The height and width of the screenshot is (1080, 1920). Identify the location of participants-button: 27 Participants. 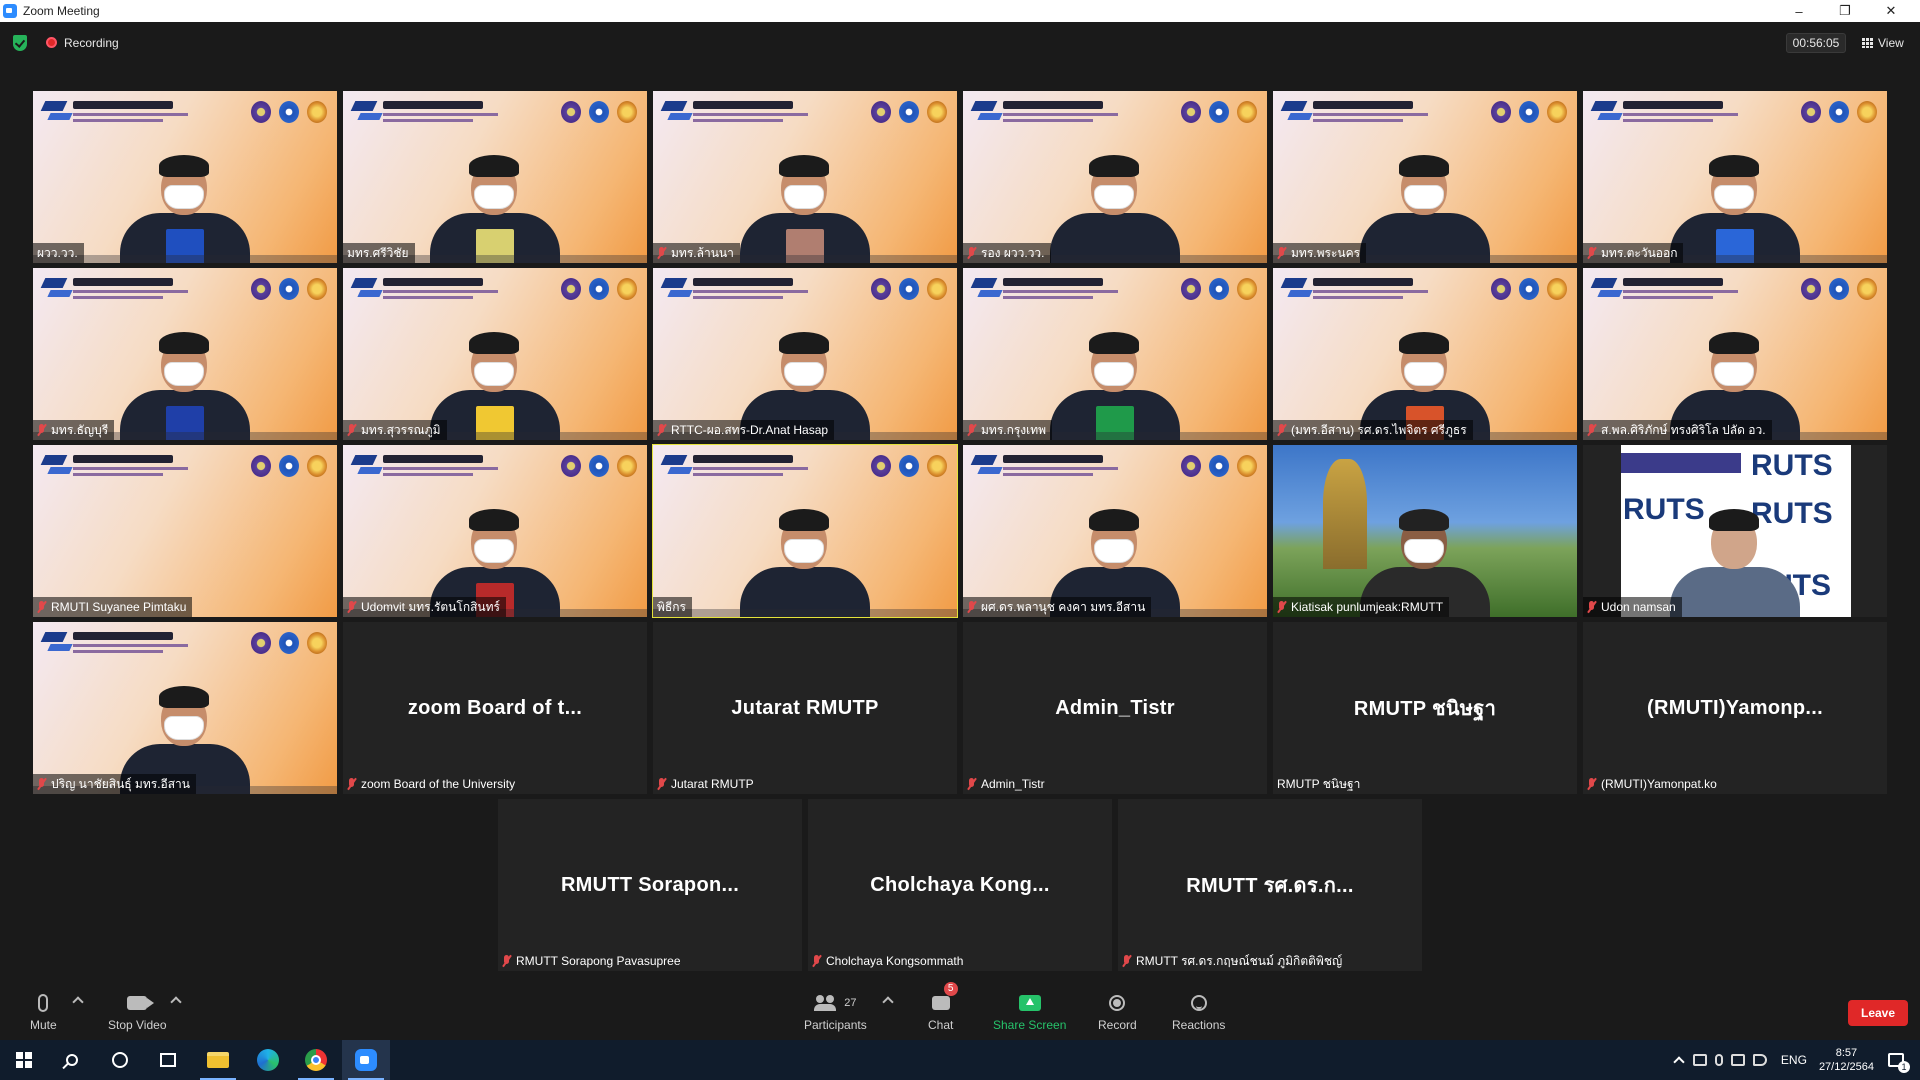
(835, 1012).